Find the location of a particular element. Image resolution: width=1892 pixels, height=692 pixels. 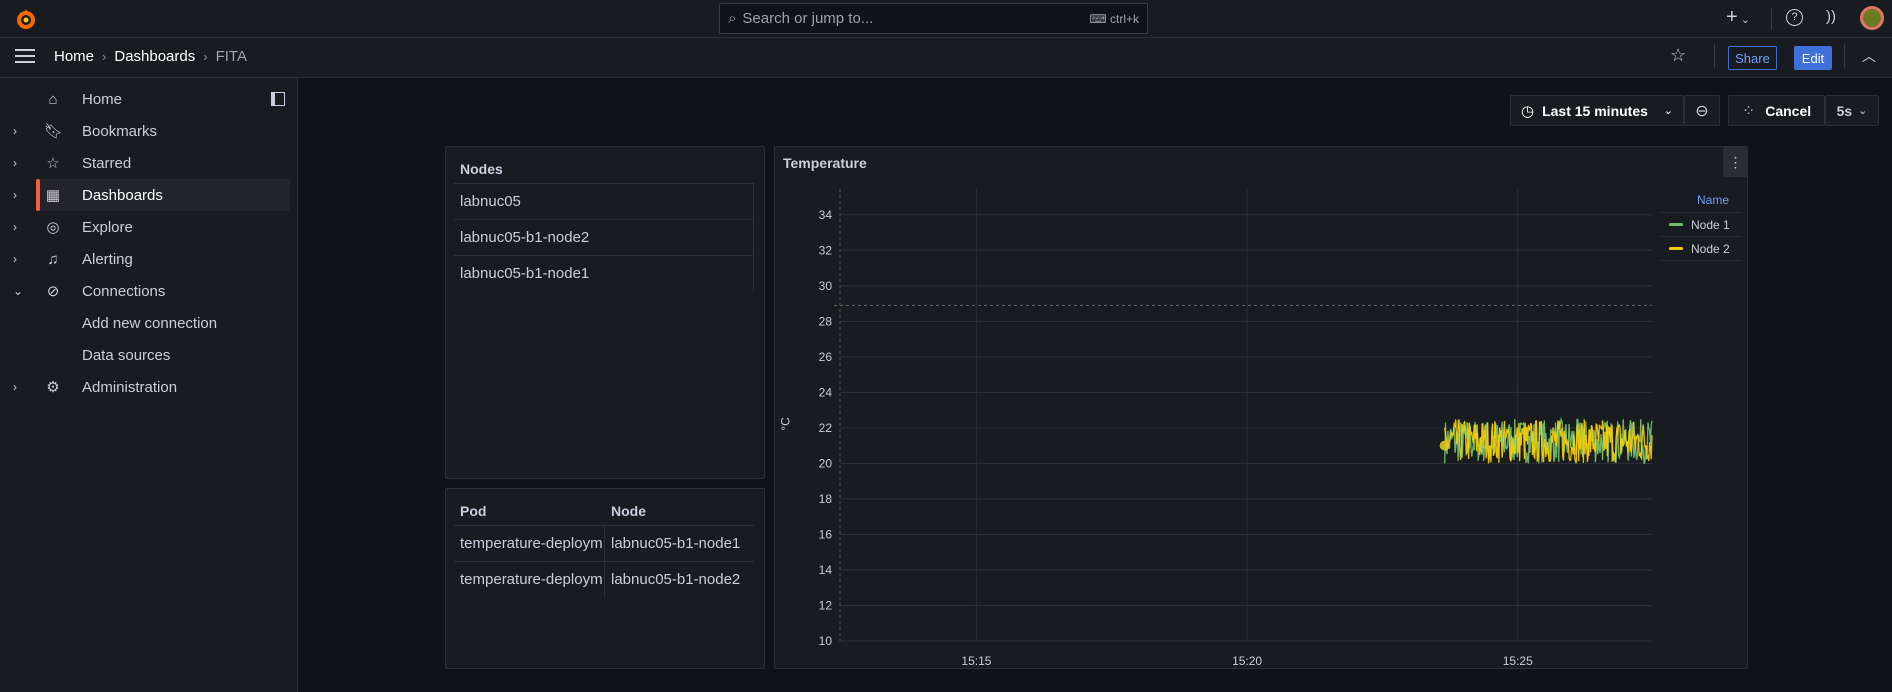

series-point is located at coordinates (1444, 445).